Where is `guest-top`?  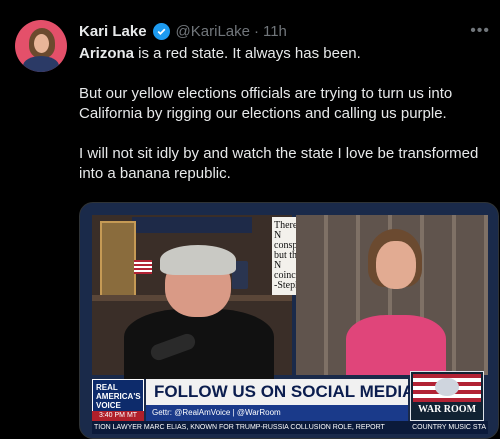
guest-top is located at coordinates (396, 345).